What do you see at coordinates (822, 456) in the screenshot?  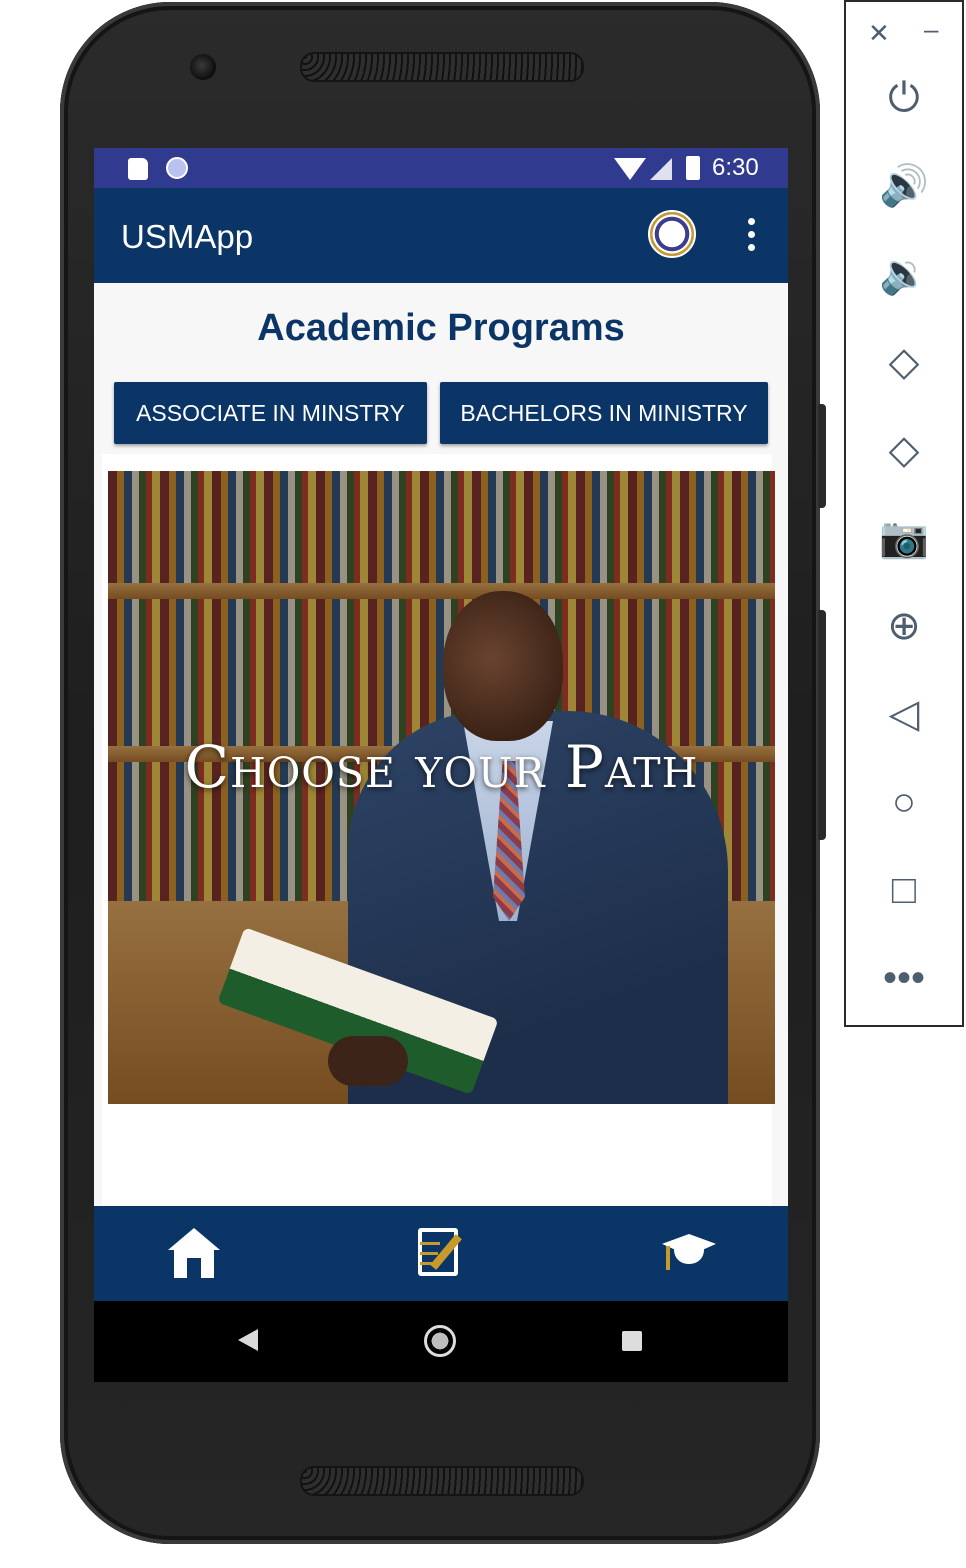 I see `power-side-button` at bounding box center [822, 456].